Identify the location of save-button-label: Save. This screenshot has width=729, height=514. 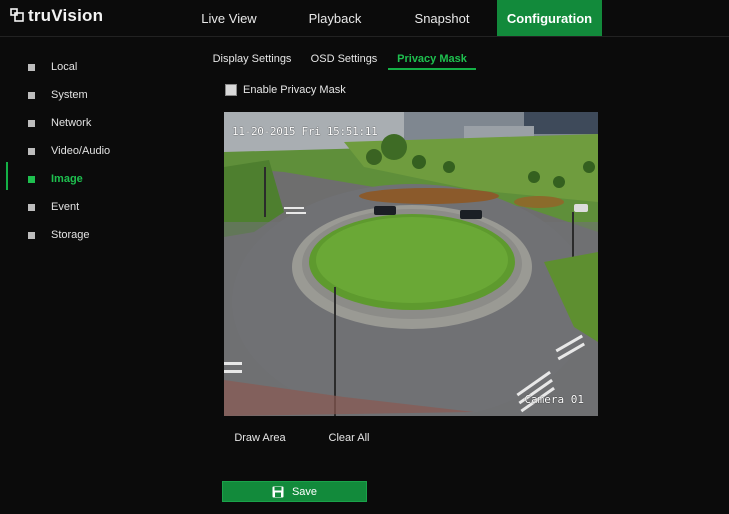
(304, 491).